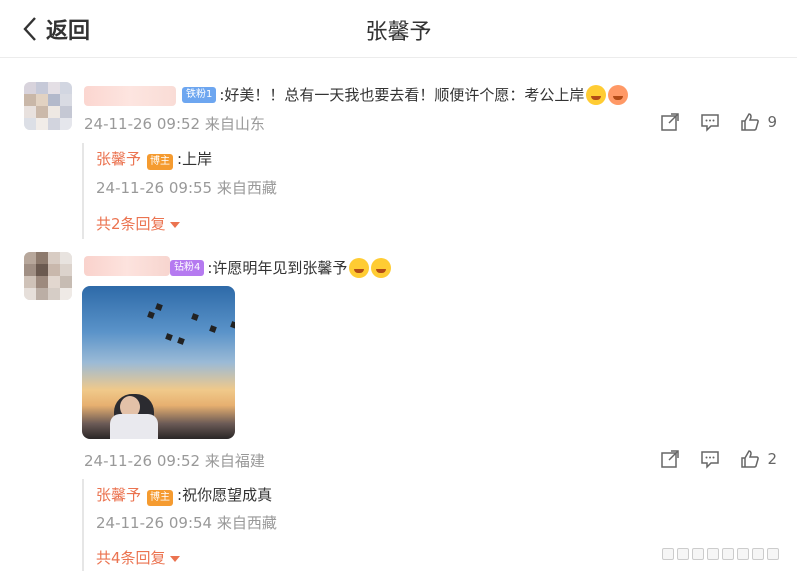 The height and width of the screenshot is (576, 797). I want to click on person-jacket, so click(134, 426).